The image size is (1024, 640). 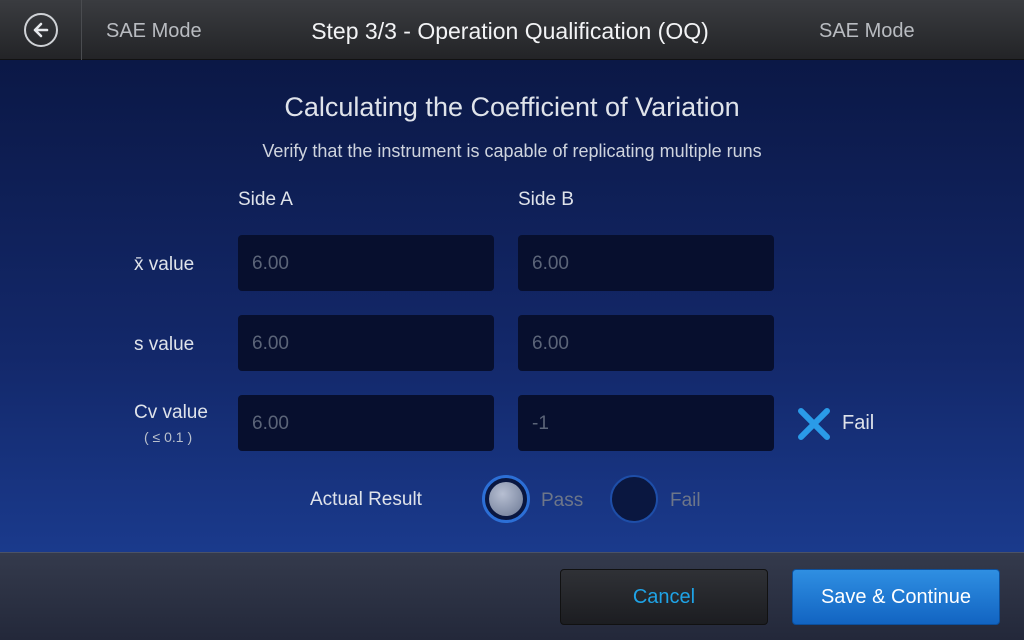 What do you see at coordinates (814, 424) in the screenshot?
I see `x-icon` at bounding box center [814, 424].